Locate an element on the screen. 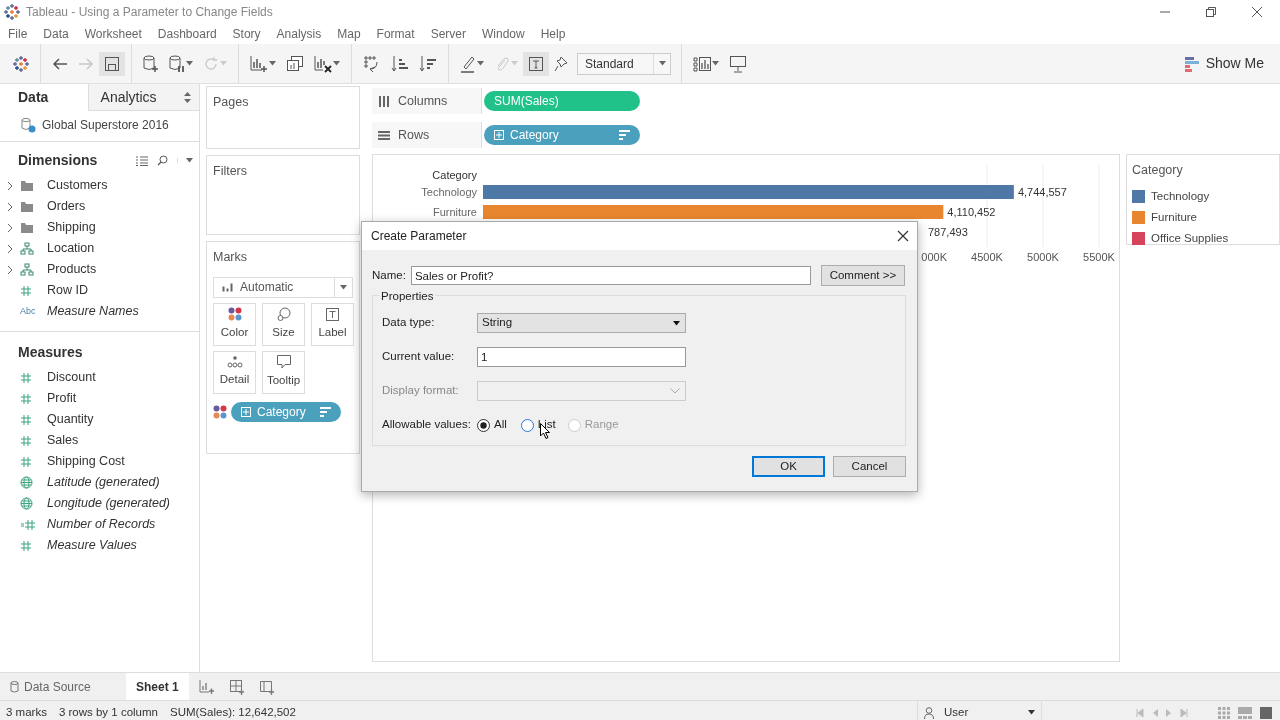 The height and width of the screenshot is (720, 1280). dialog-button: Cancel is located at coordinates (869, 466).